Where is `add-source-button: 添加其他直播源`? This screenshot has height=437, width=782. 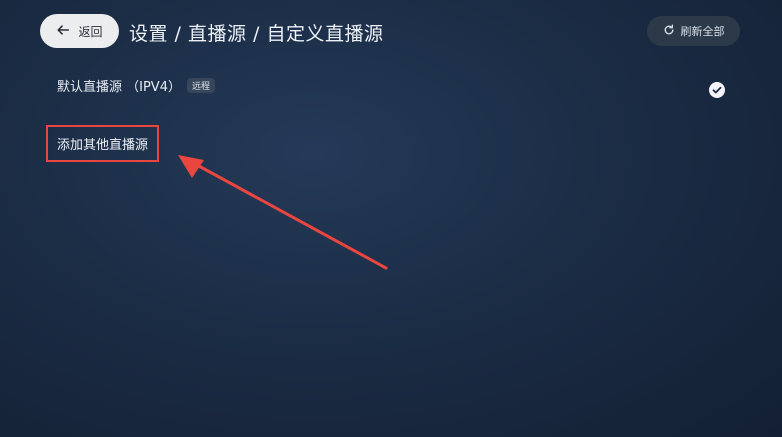
add-source-button: 添加其他直播源 is located at coordinates (102, 143).